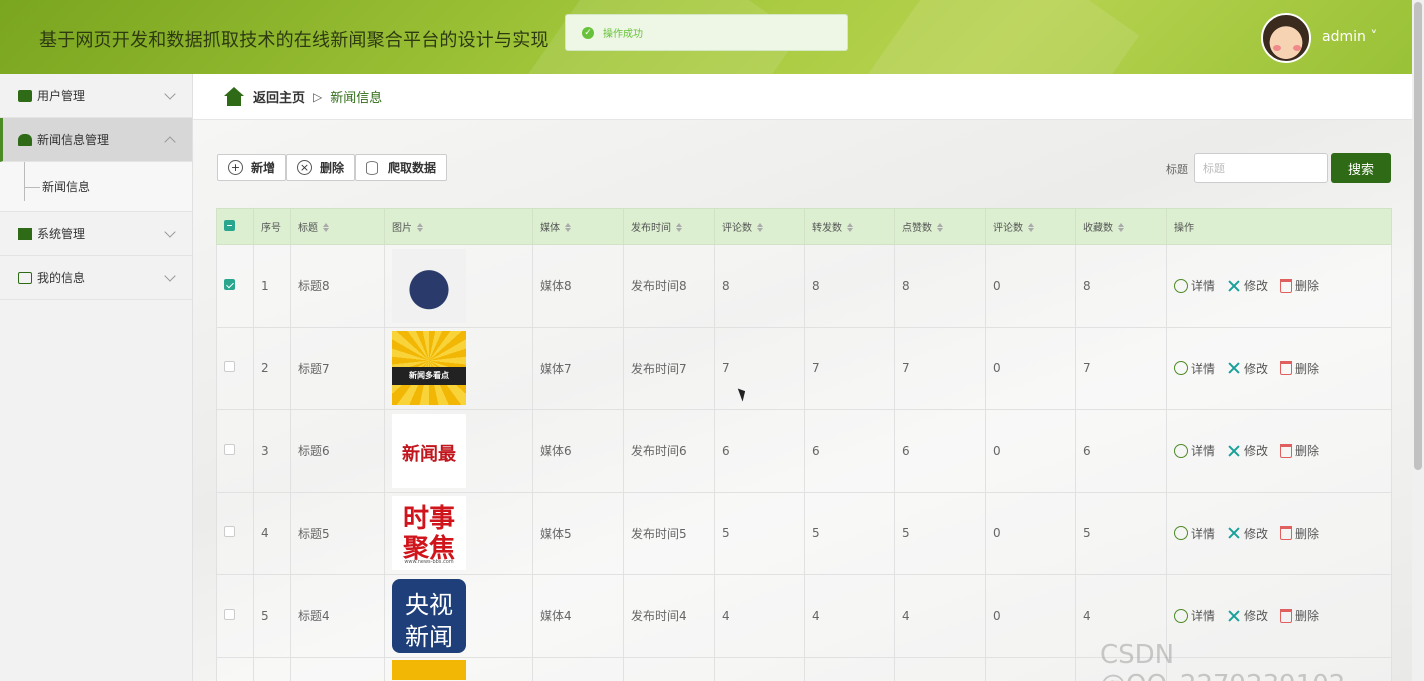 Image resolution: width=1424 pixels, height=681 pixels. I want to click on cell-forwards: 4, so click(849, 616).